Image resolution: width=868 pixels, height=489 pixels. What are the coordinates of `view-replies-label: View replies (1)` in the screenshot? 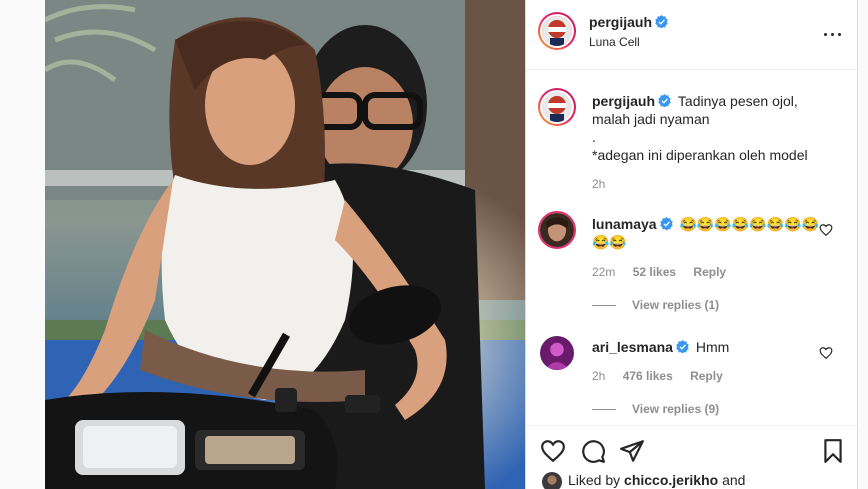 It's located at (676, 305).